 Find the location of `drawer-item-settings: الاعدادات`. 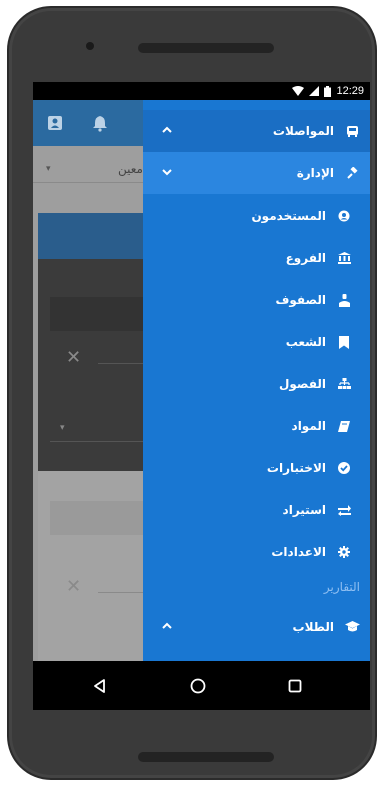

drawer-item-settings: الاعدادات is located at coordinates (256, 552).